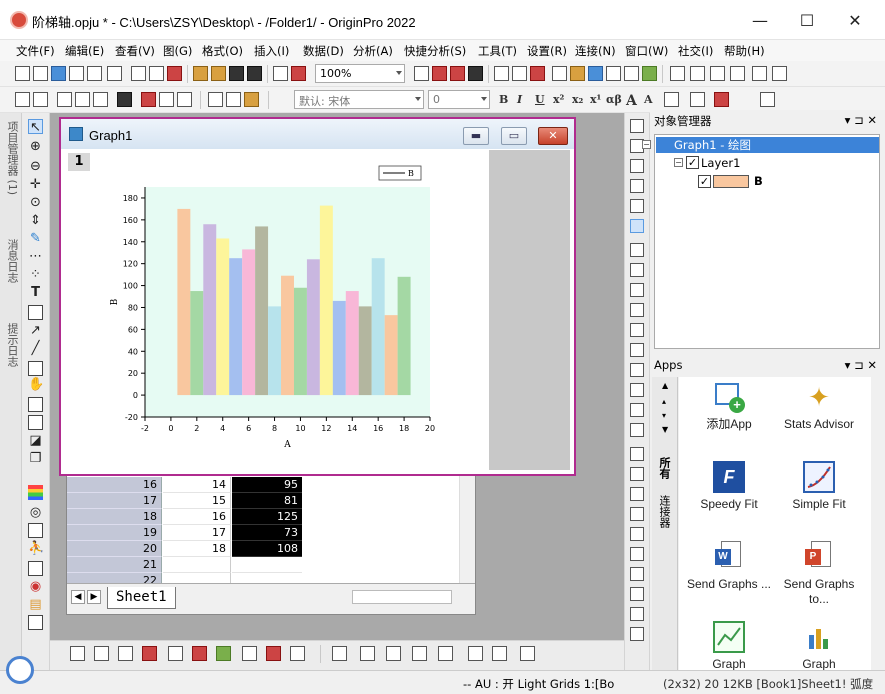 The height and width of the screenshot is (694, 885). What do you see at coordinates (141, 598) in the screenshot?
I see `sheet-tab: Sheet1` at bounding box center [141, 598].